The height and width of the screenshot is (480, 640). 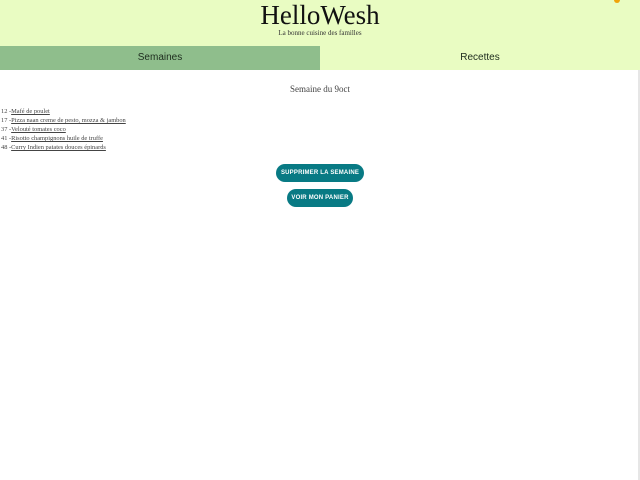 What do you see at coordinates (58, 147) in the screenshot?
I see `meal-link: Curry Indien patates douces épinards` at bounding box center [58, 147].